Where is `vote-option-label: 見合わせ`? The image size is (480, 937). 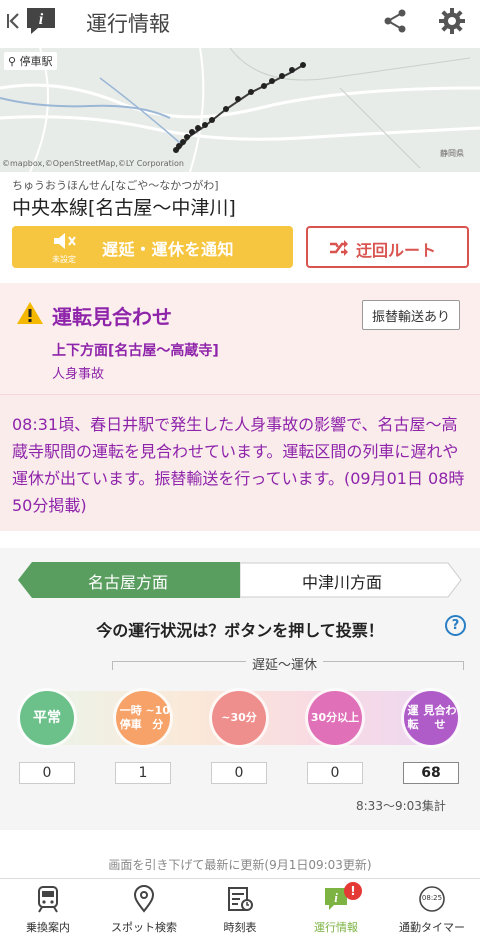 vote-option-label: 見合わせ is located at coordinates (440, 717).